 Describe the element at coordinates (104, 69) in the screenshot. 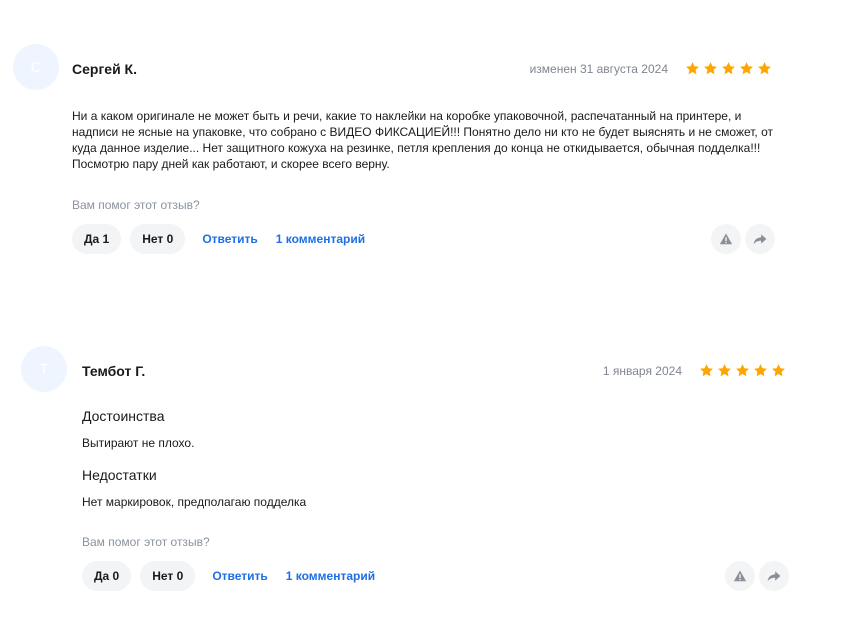

I see `review-author: Сергей К.` at that location.